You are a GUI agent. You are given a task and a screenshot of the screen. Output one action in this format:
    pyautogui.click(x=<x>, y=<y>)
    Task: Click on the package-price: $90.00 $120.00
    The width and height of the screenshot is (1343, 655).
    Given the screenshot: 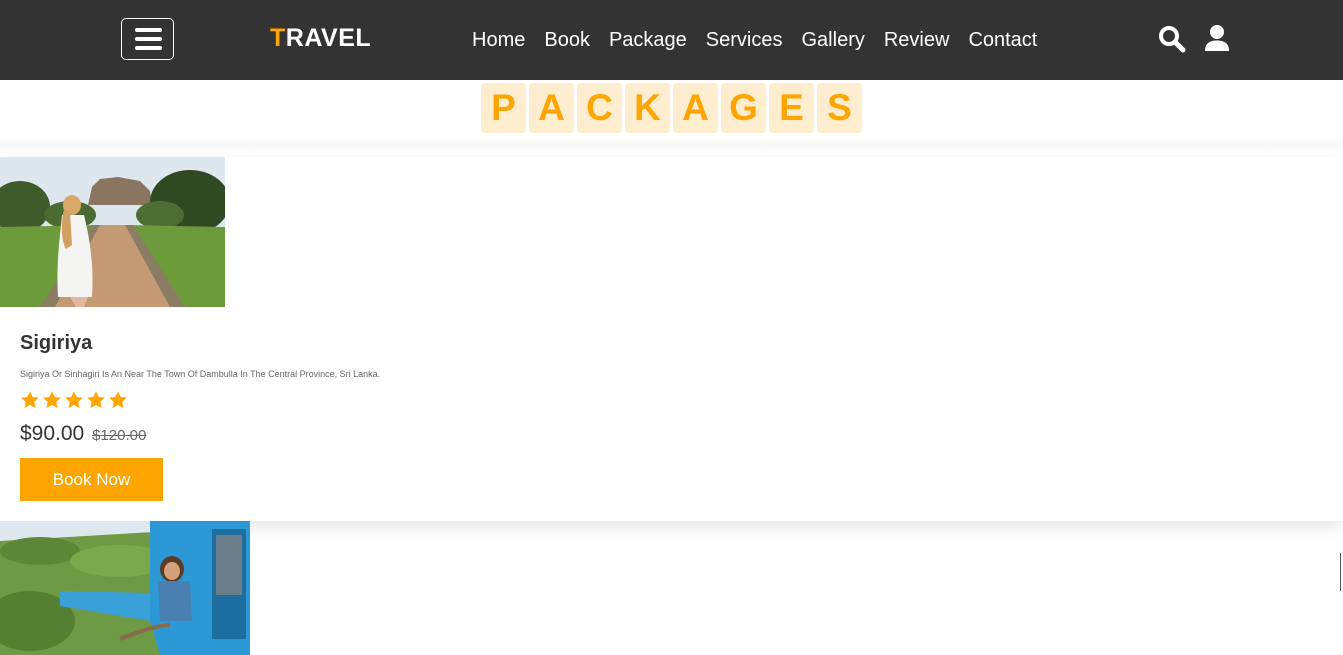 What is the action you would take?
    pyautogui.click(x=83, y=434)
    